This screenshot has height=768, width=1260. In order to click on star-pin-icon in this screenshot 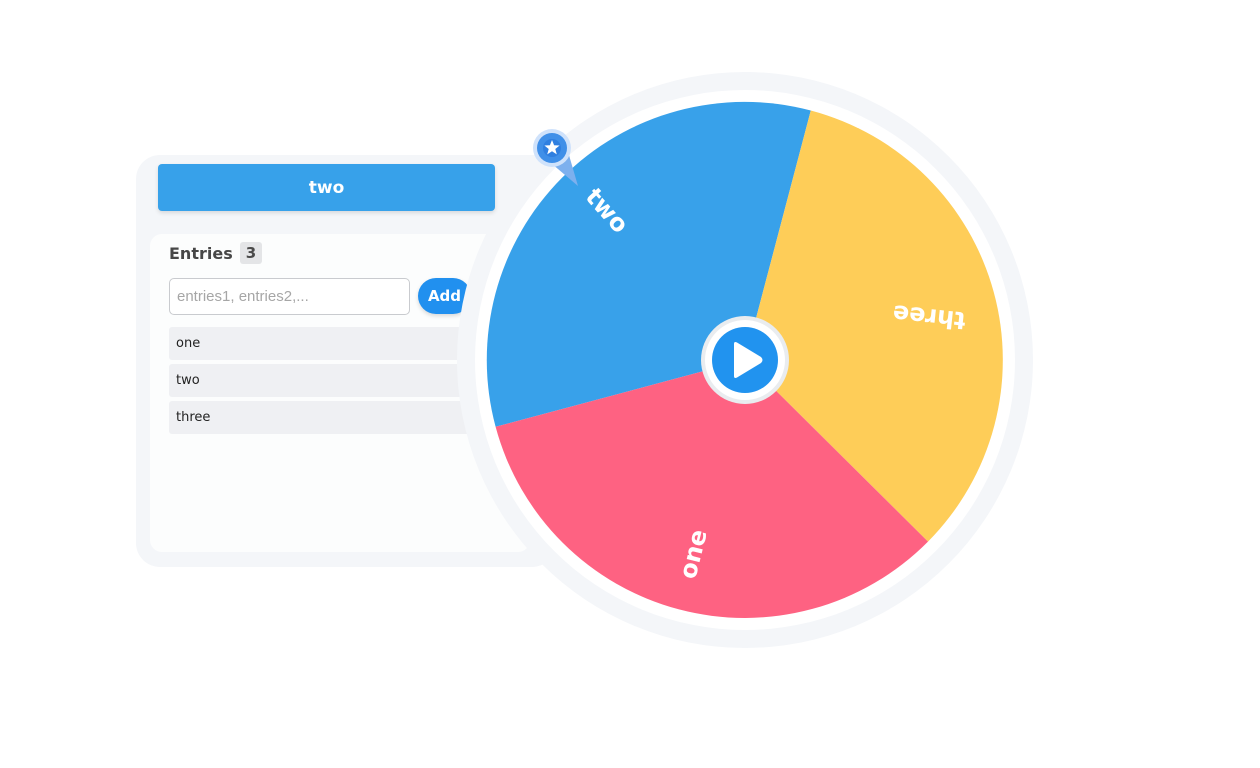, I will do `click(555, 157)`.